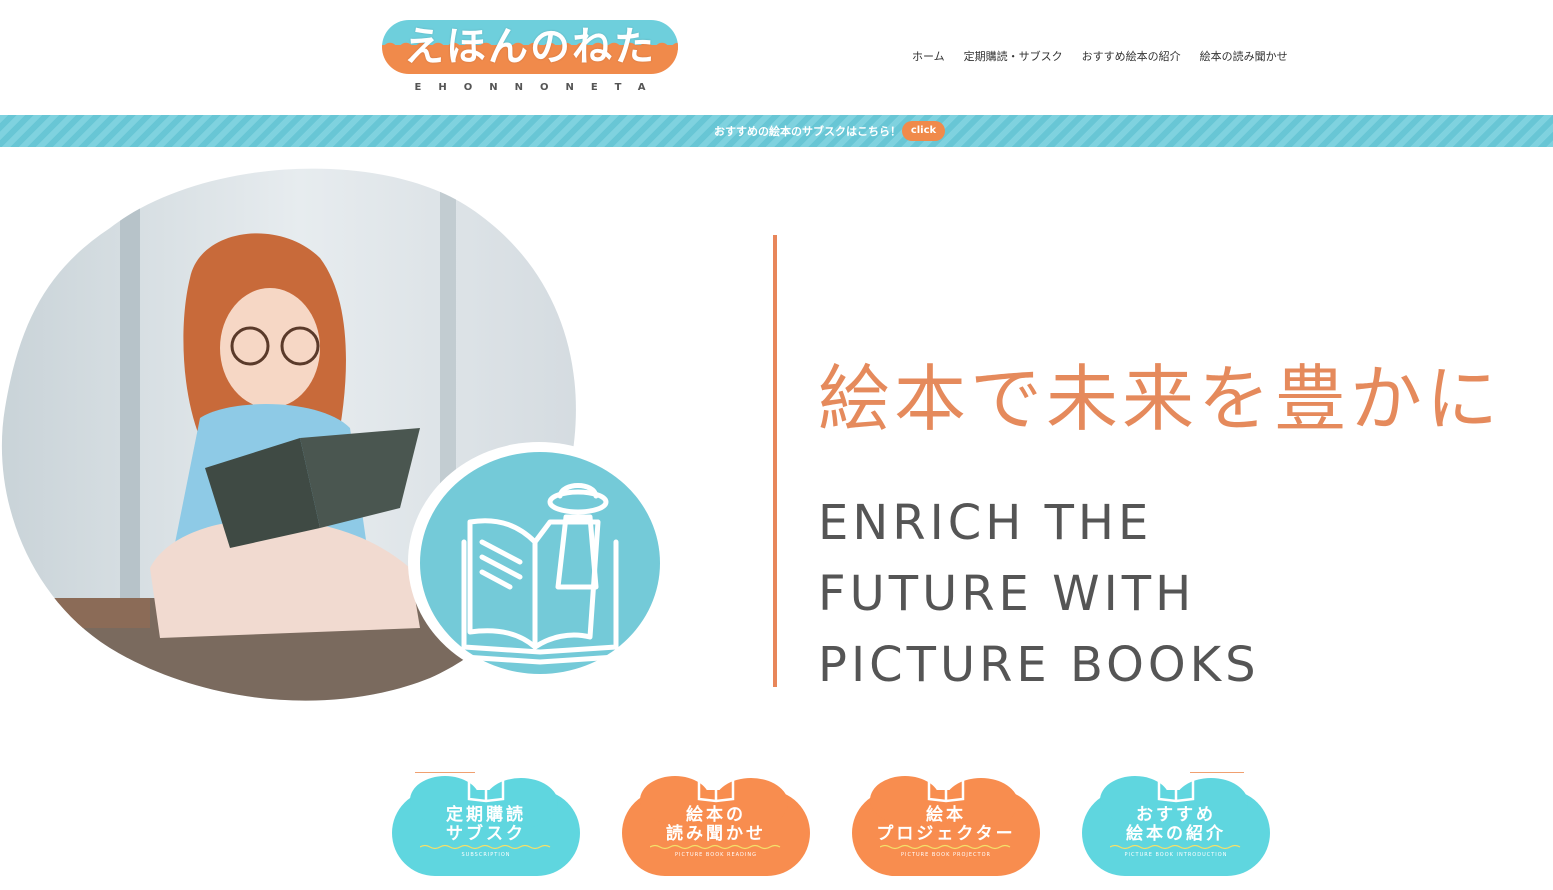 The image size is (1553, 890). Describe the element at coordinates (945, 855) in the screenshot. I see `card-subtitle: PICTURE BOOK PROJECTOR` at that location.